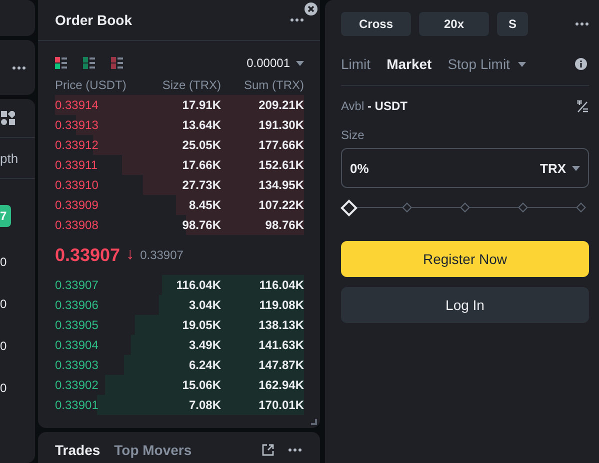  I want to click on margin-option-button: 20x, so click(454, 24).